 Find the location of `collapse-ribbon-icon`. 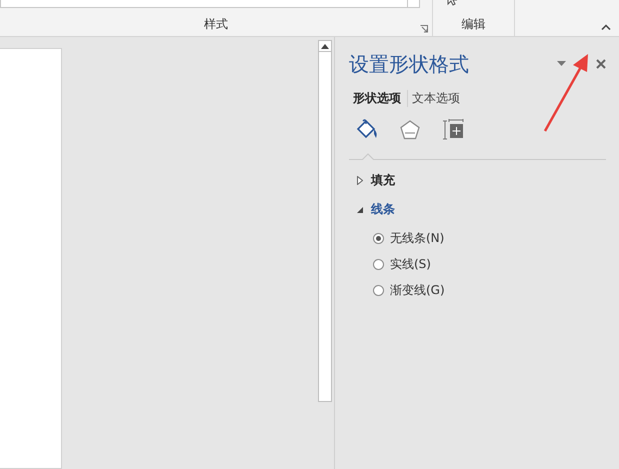

collapse-ribbon-icon is located at coordinates (606, 27).